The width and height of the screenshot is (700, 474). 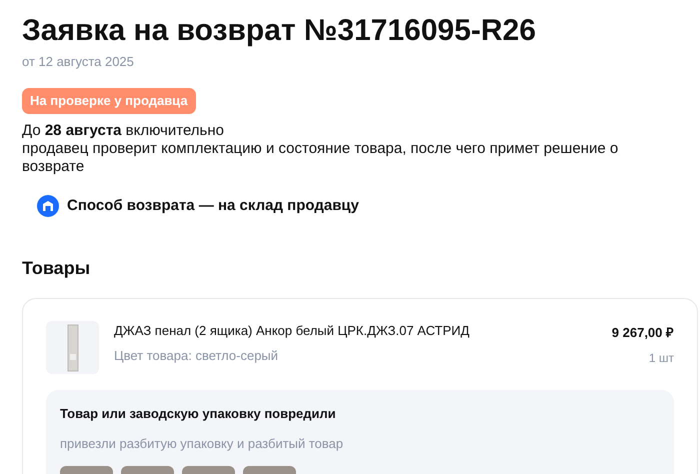 What do you see at coordinates (661, 358) in the screenshot?
I see `product-quantity: 1 шт` at bounding box center [661, 358].